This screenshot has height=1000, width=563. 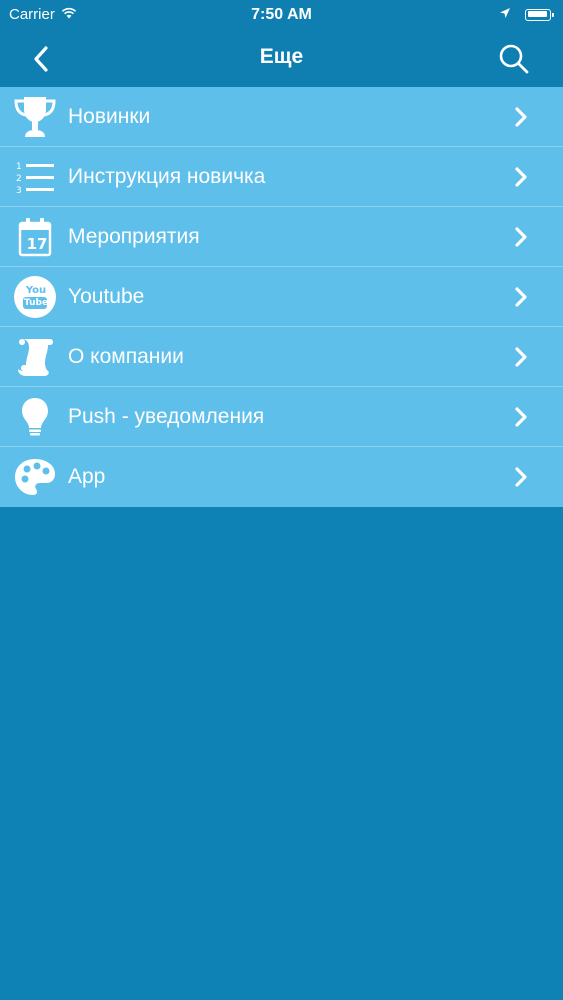 What do you see at coordinates (539, 14) in the screenshot?
I see `battery-icon` at bounding box center [539, 14].